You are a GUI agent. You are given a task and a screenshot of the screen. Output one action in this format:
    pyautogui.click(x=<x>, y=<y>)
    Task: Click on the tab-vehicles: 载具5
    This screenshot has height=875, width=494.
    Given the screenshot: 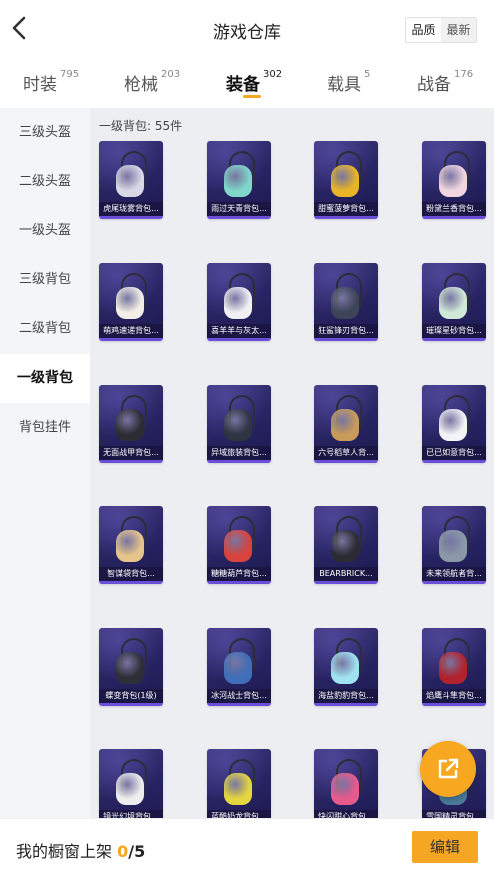 What is the action you would take?
    pyautogui.click(x=349, y=82)
    